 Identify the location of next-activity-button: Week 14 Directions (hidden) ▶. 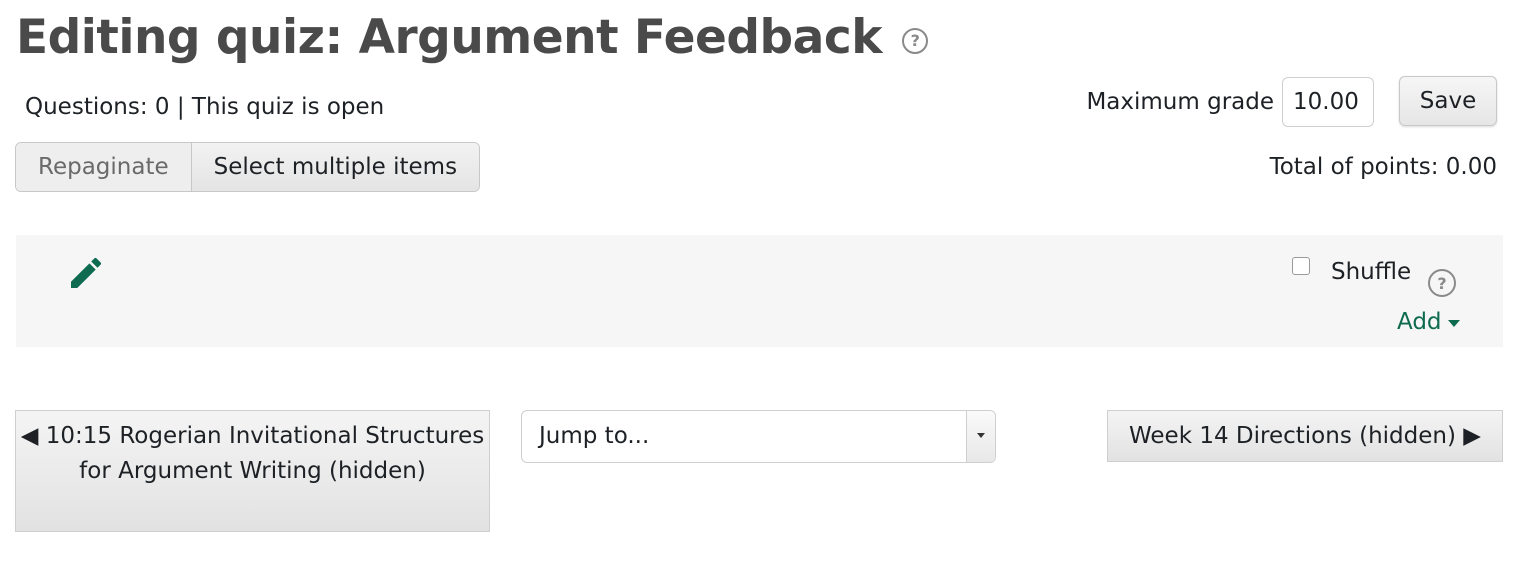
(1305, 436).